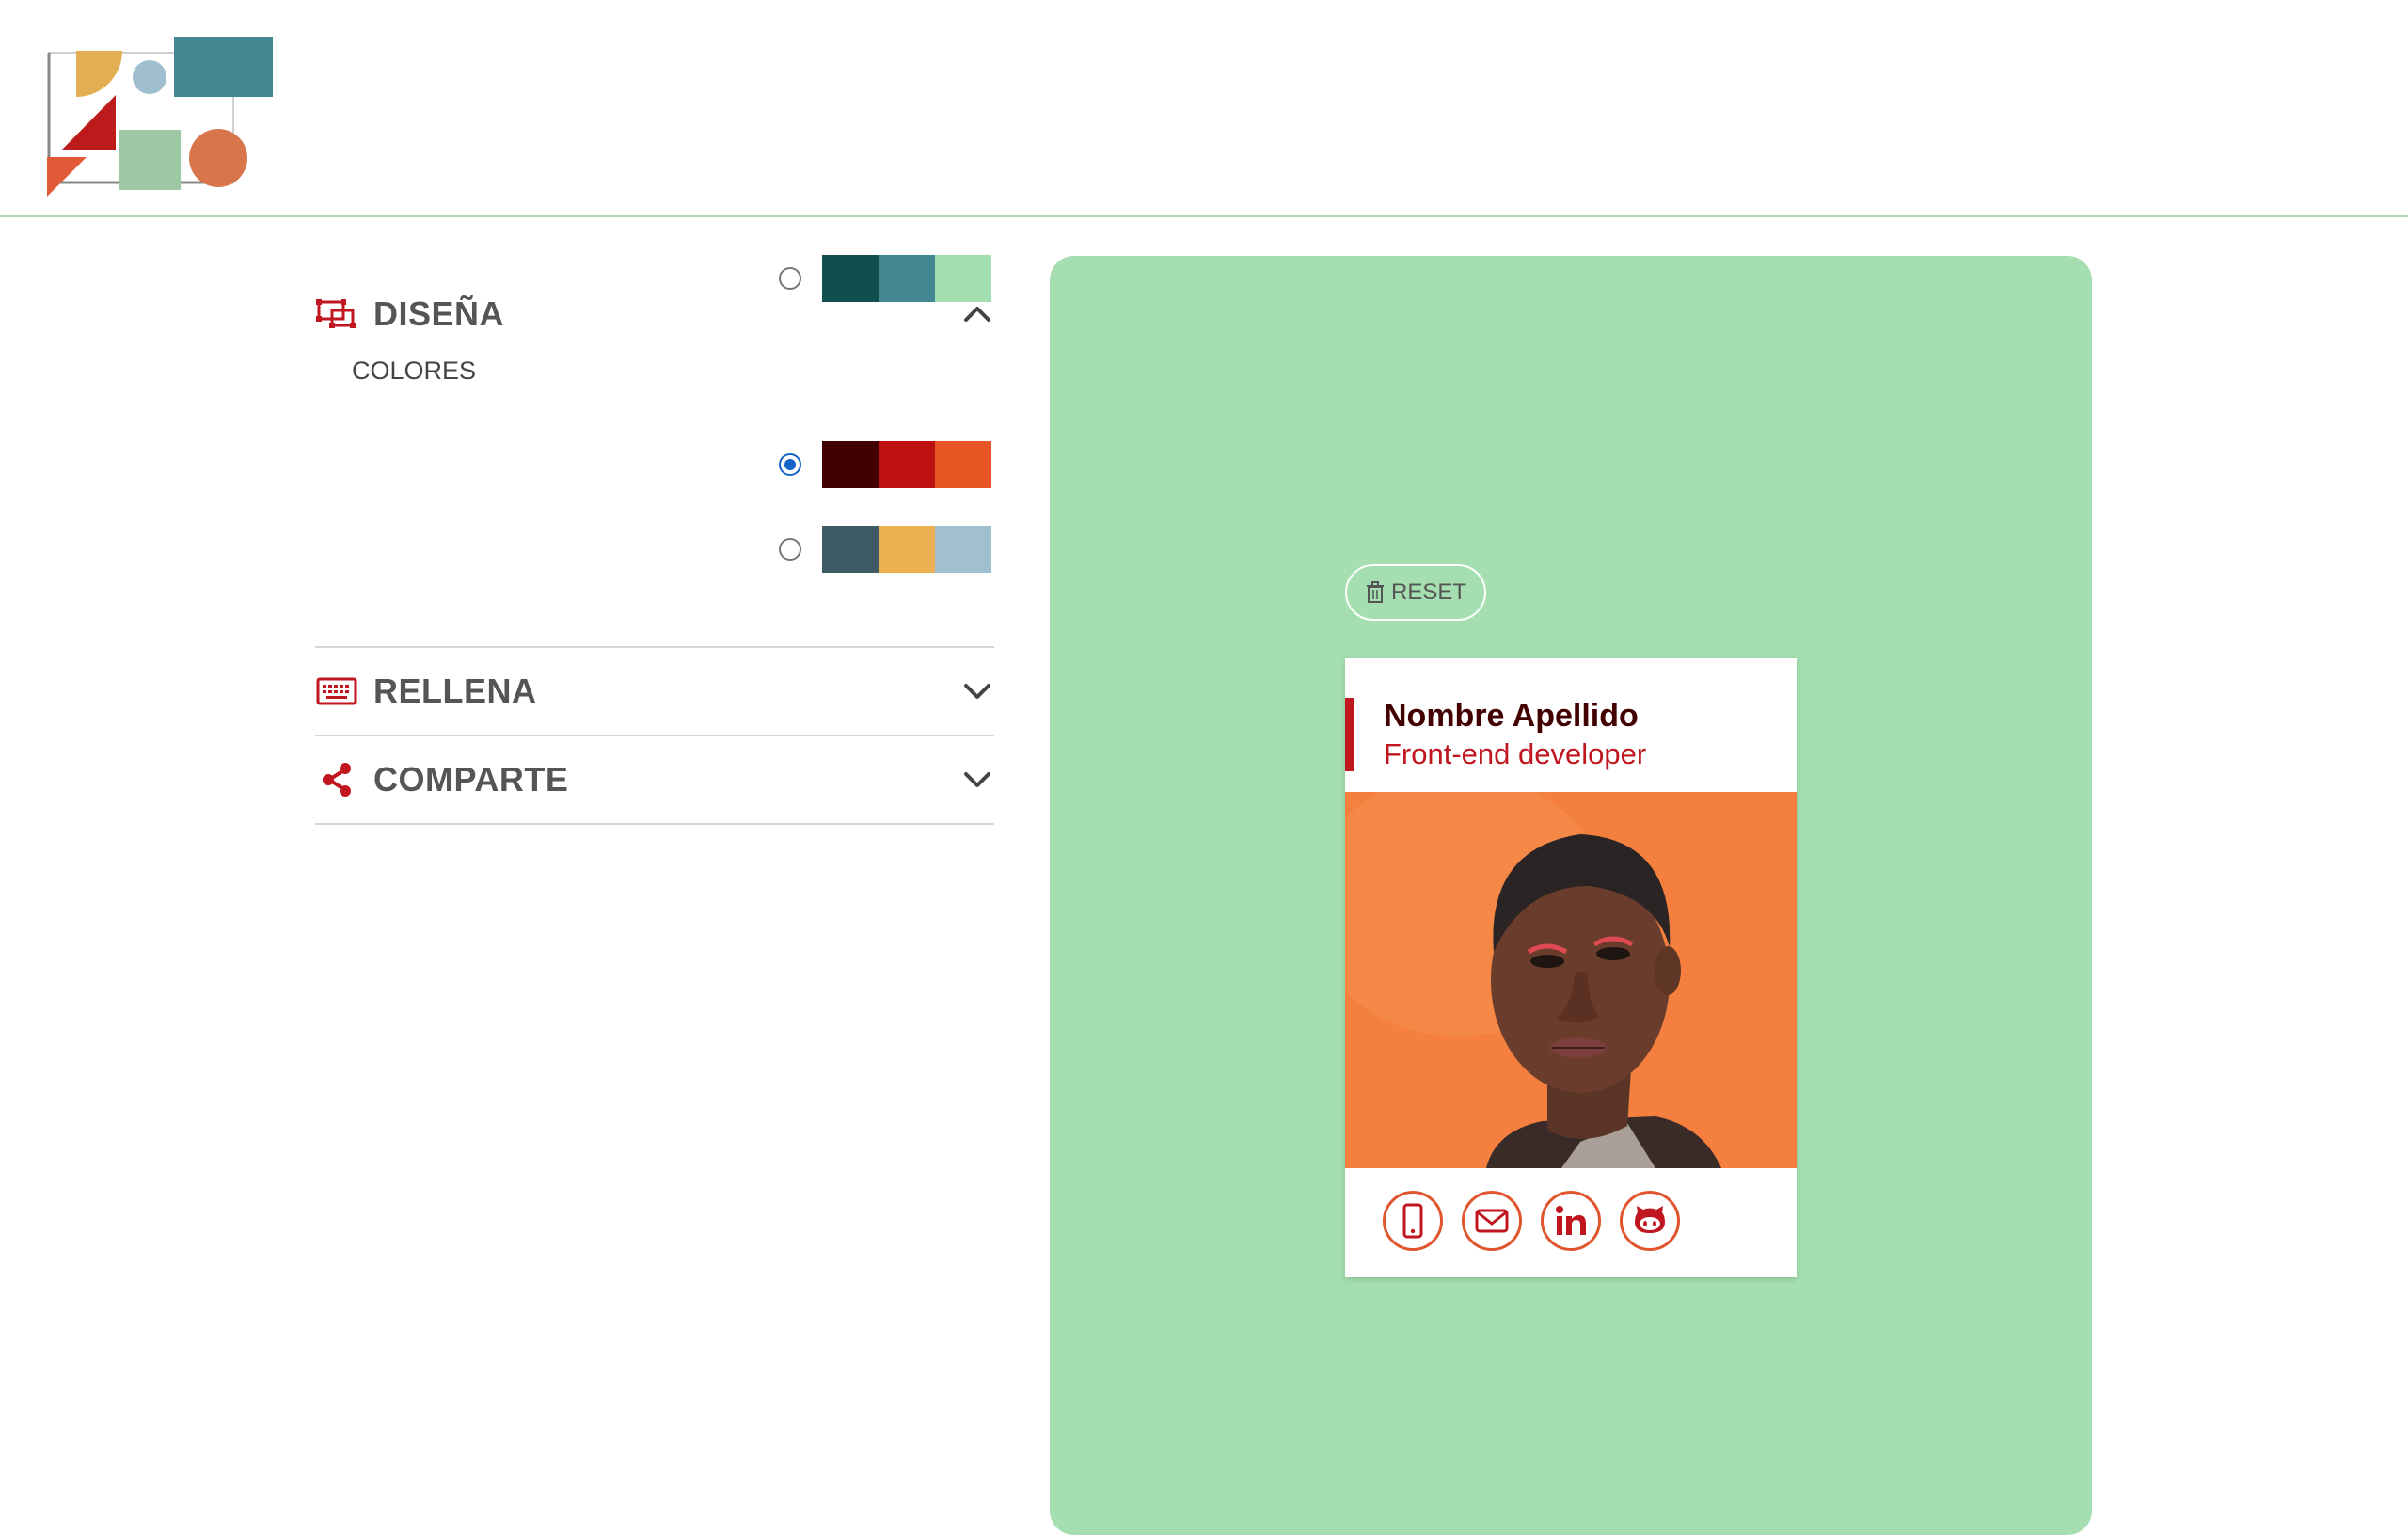 The image size is (2408, 1535). What do you see at coordinates (977, 314) in the screenshot?
I see `chevron-up-icon` at bounding box center [977, 314].